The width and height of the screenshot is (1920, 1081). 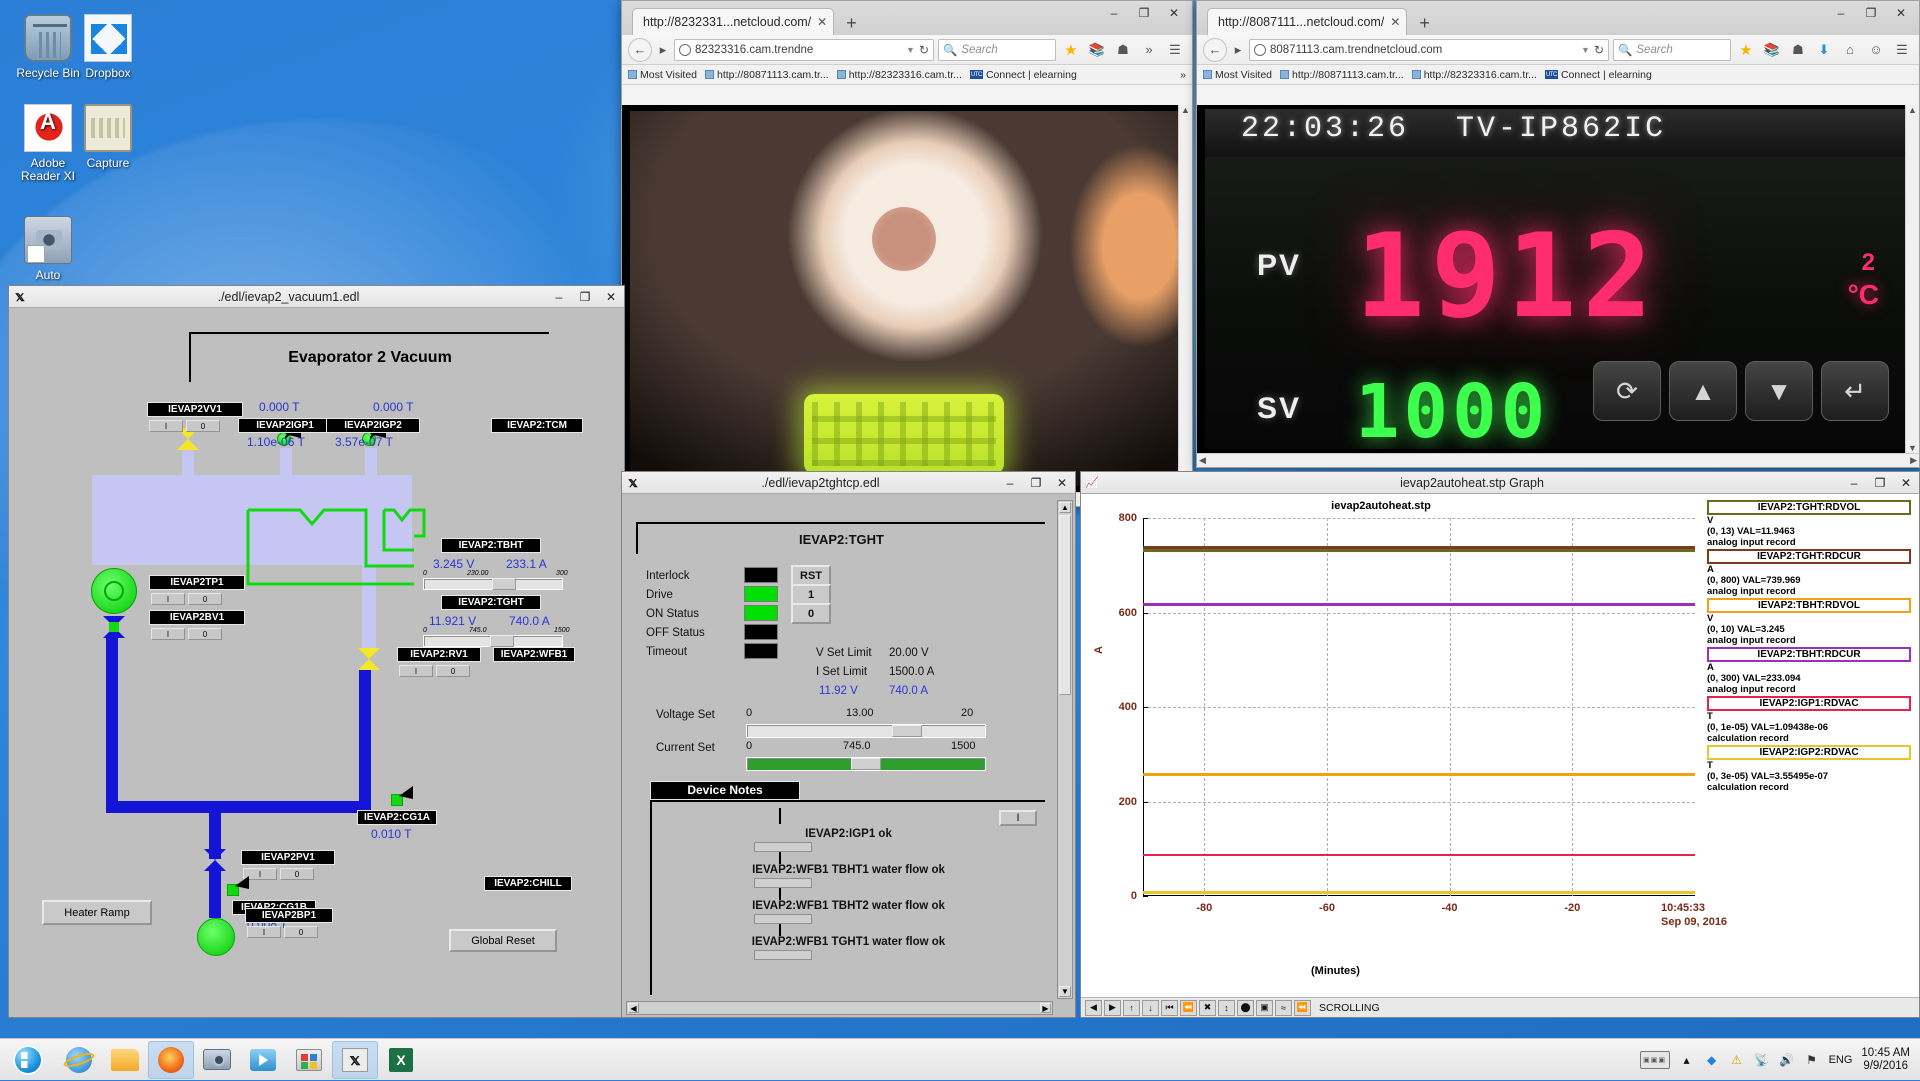 What do you see at coordinates (1185, 298) in the screenshot?
I see `browser1-vscrollbar: ▲ ▼` at bounding box center [1185, 298].